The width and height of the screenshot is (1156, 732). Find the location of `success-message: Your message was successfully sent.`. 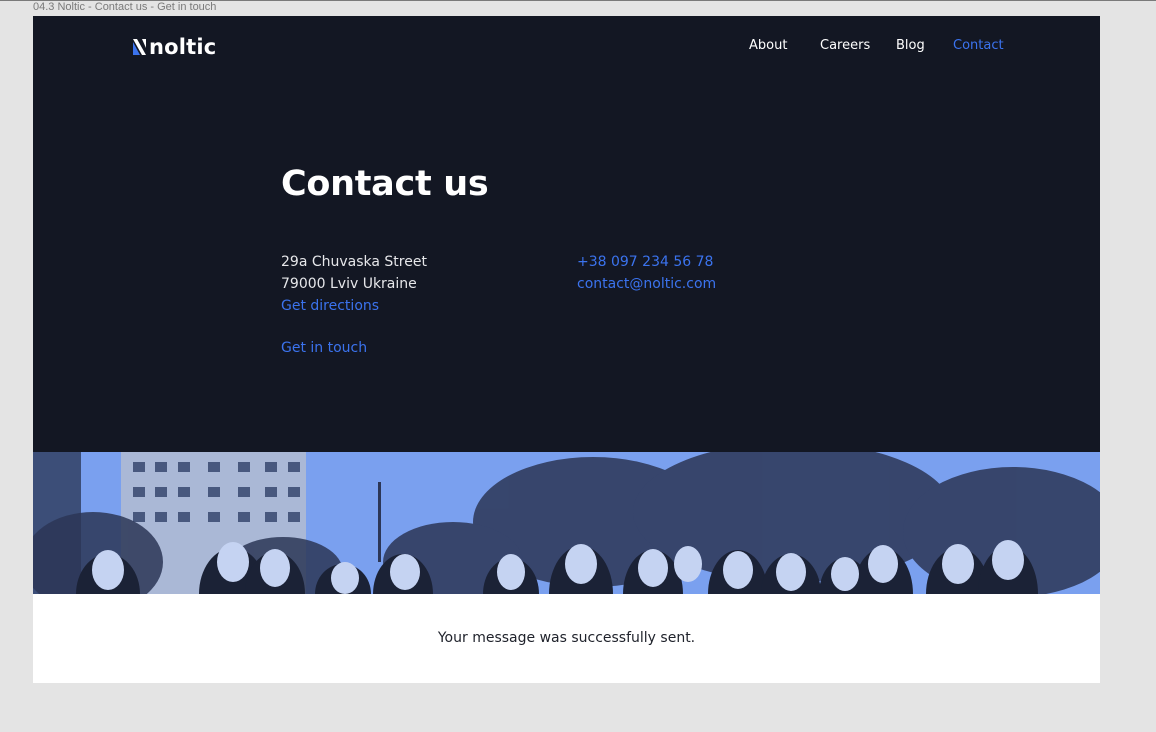

success-message: Your message was successfully sent. is located at coordinates (566, 638).